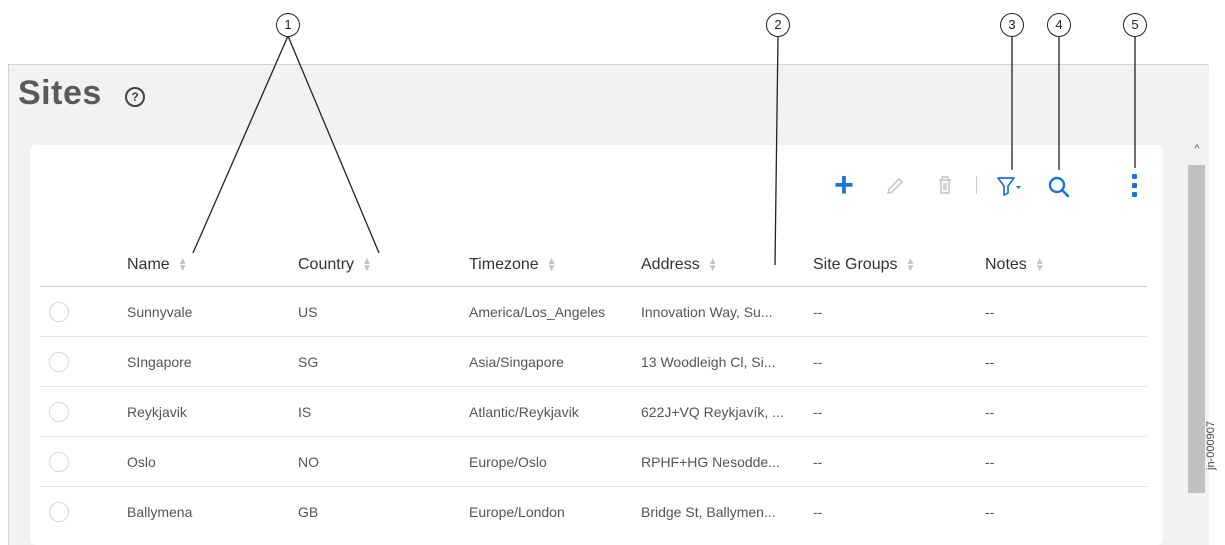 This screenshot has height=545, width=1225. I want to click on callout-4: 4, so click(1059, 25).